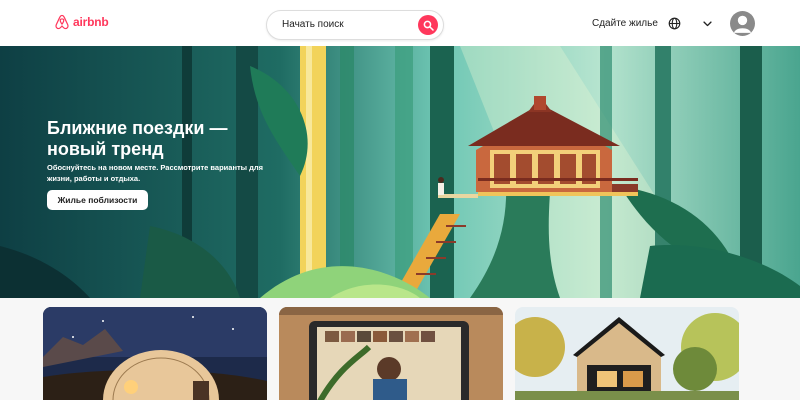 The height and width of the screenshot is (400, 800). I want to click on user-silhouette-icon, so click(742, 24).